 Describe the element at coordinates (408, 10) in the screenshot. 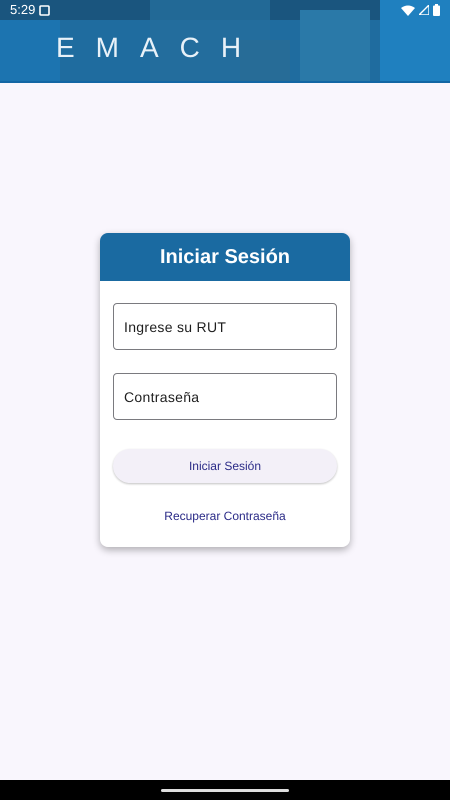

I see `wifi-icon` at that location.